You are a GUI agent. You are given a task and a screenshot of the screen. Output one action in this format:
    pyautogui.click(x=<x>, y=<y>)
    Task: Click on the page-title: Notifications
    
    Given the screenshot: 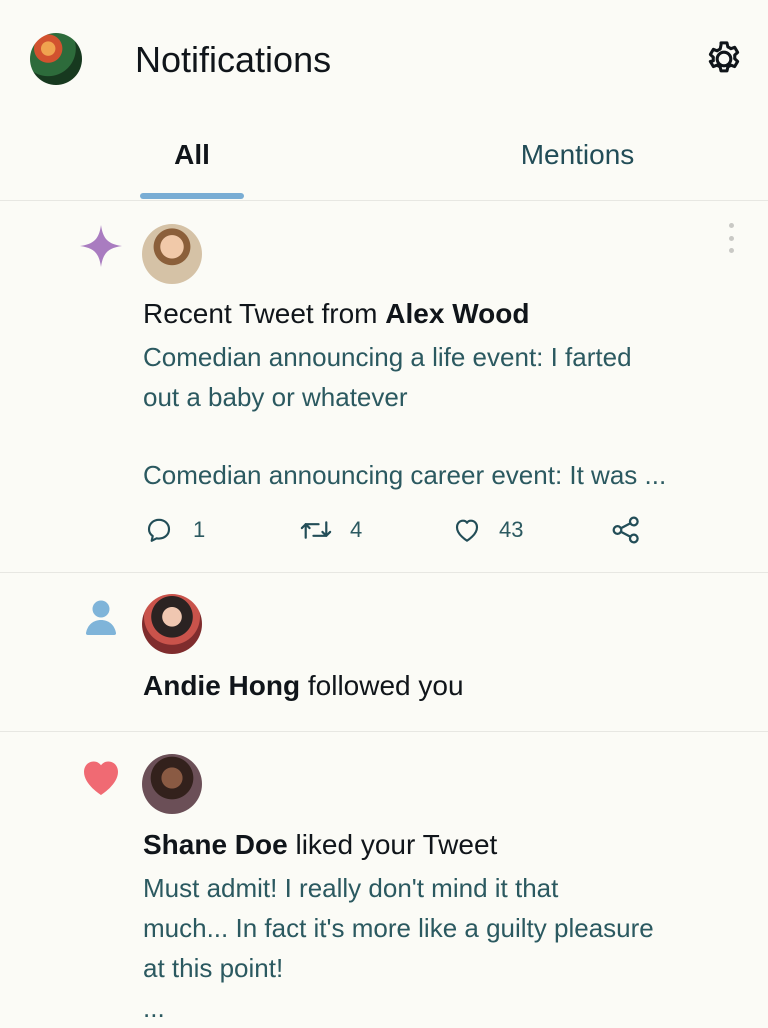 What is the action you would take?
    pyautogui.click(x=233, y=59)
    